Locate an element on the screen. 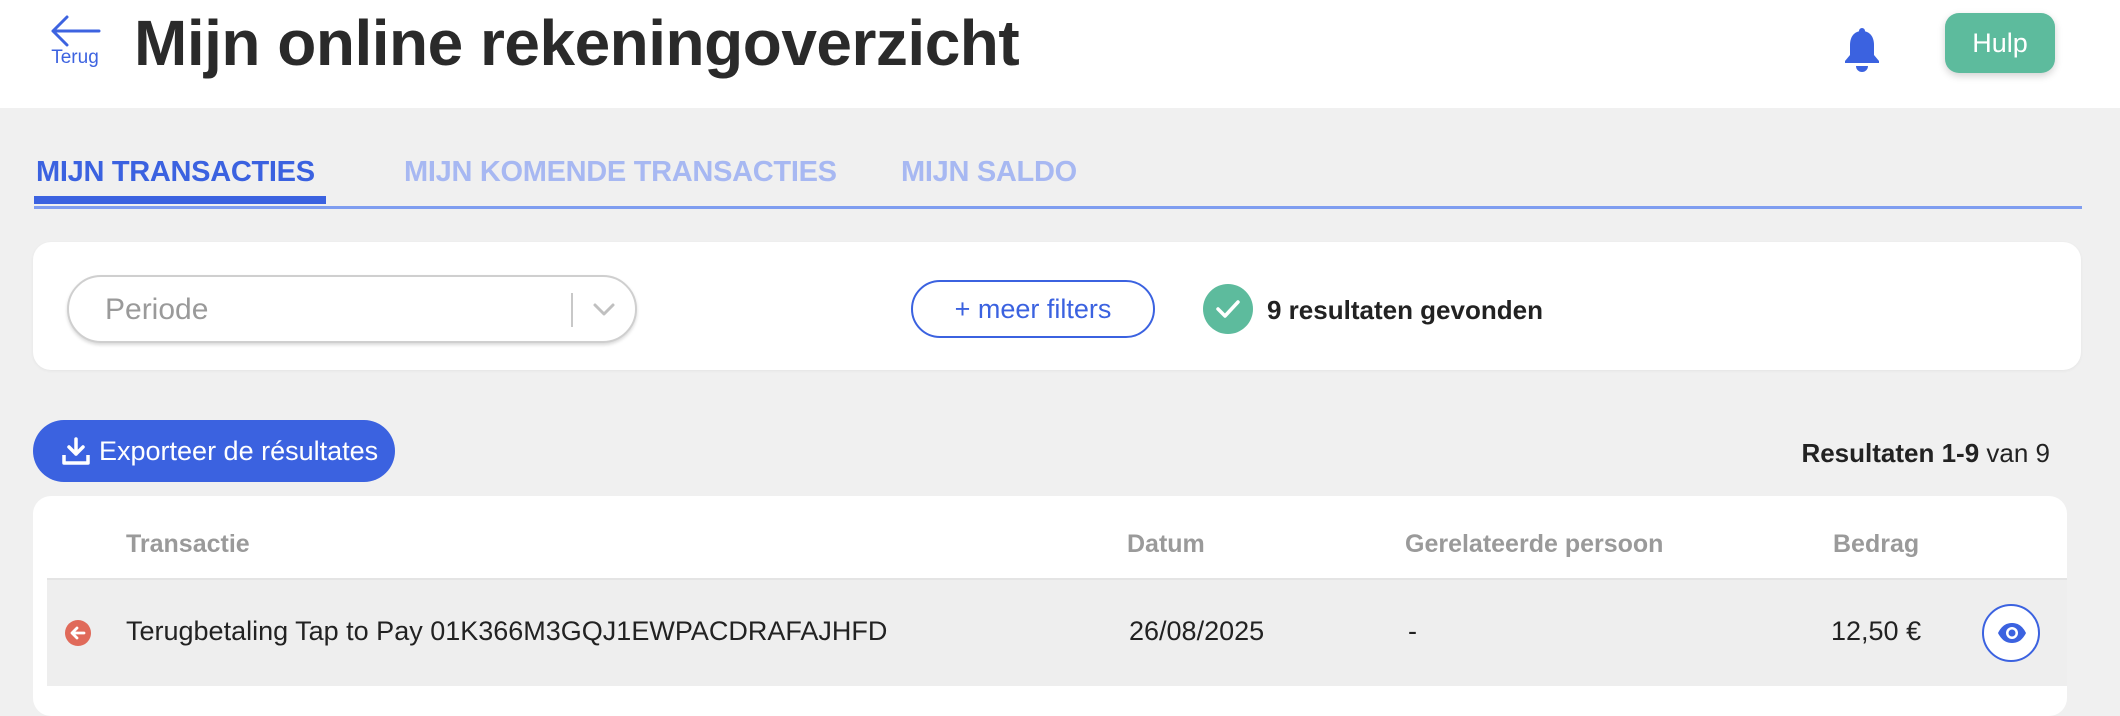 The width and height of the screenshot is (2120, 716). transaction-date: 26/08/2025 is located at coordinates (1197, 631).